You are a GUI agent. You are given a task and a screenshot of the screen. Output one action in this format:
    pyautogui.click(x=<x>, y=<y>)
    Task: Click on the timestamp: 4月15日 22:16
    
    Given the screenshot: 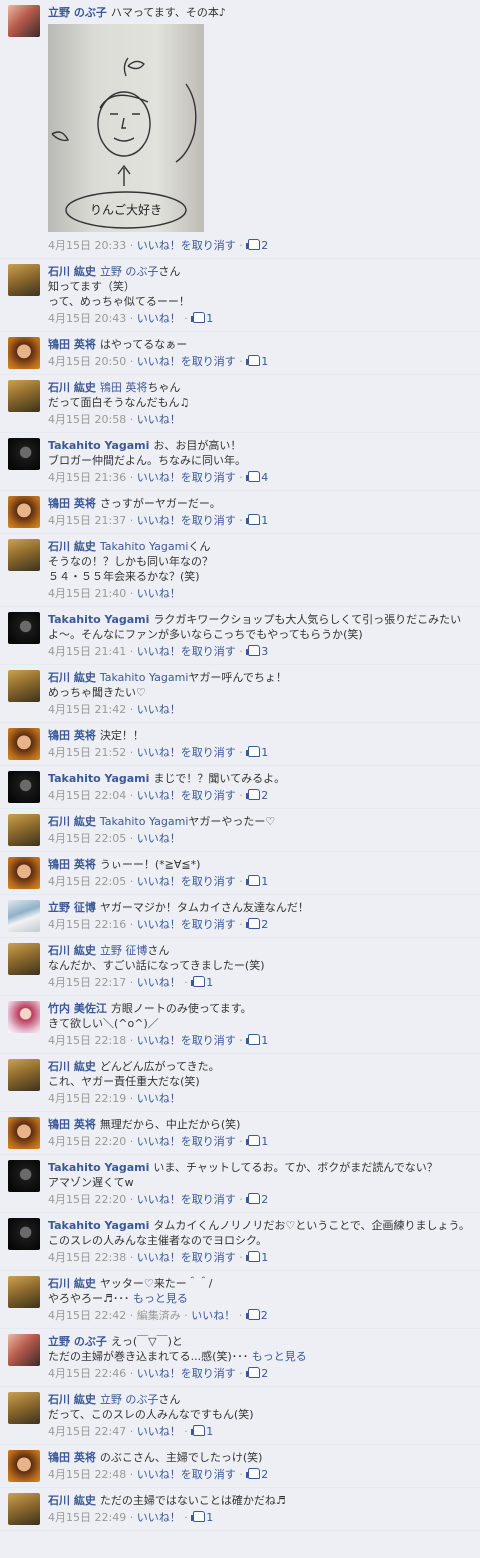 What is the action you would take?
    pyautogui.click(x=87, y=924)
    